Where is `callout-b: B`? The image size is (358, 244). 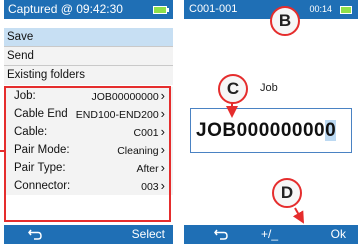
callout-b: B is located at coordinates (285, 21).